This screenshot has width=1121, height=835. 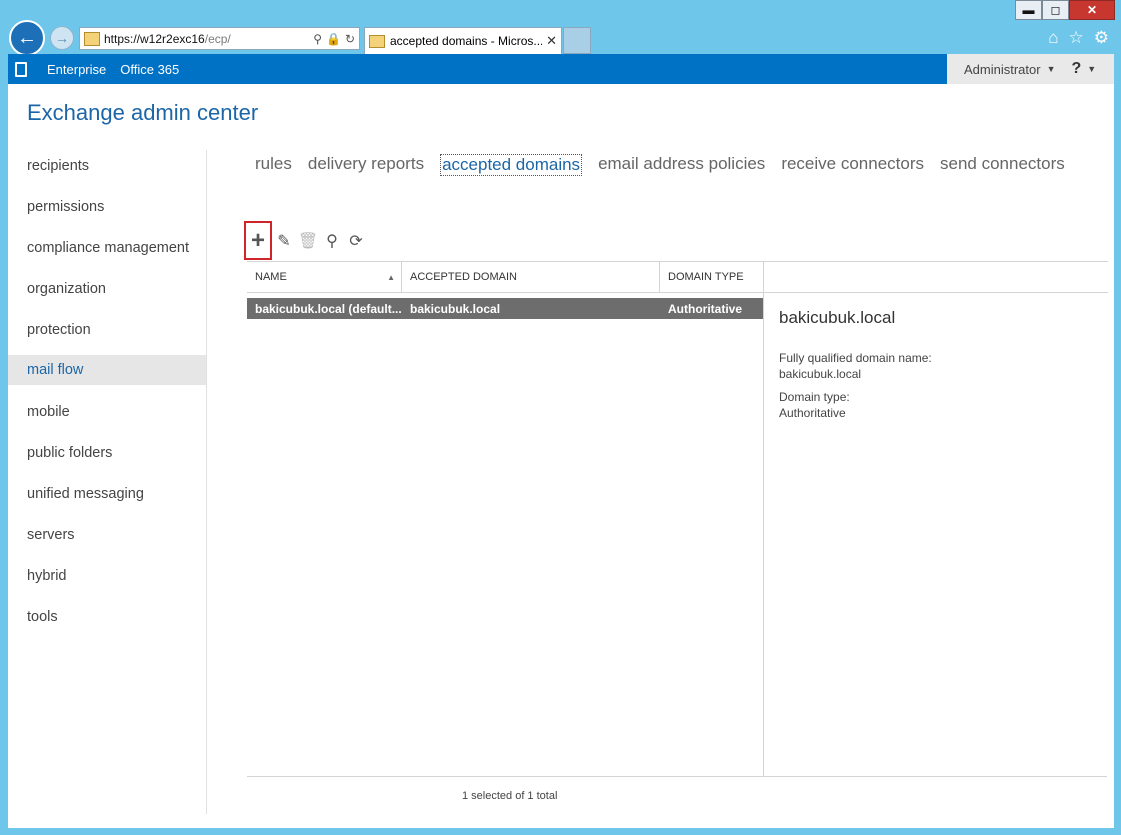 What do you see at coordinates (107, 288) in the screenshot?
I see `sidebar-item-organization: organization` at bounding box center [107, 288].